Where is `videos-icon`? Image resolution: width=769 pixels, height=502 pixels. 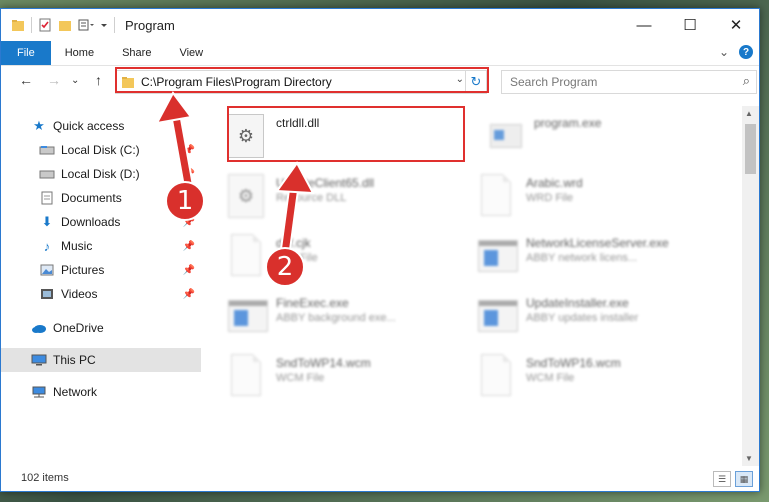 videos-icon is located at coordinates (47, 294).